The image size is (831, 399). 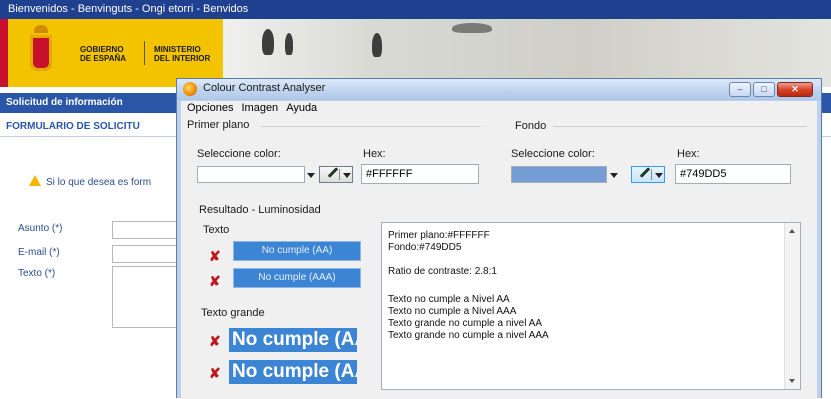 I want to click on bg-color-swatch, so click(x=559, y=174).